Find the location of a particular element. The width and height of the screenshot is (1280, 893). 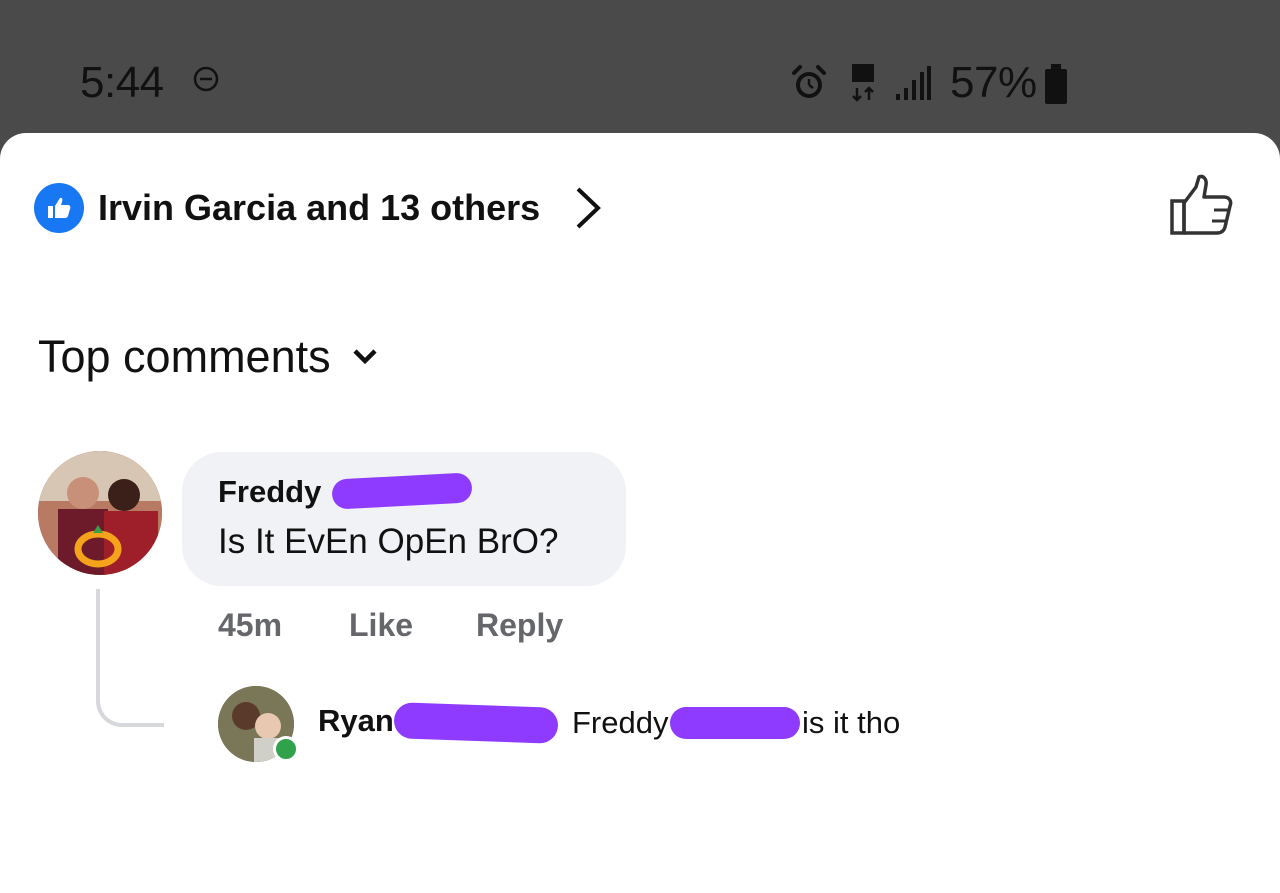

battery-icon is located at coordinates (1056, 84).